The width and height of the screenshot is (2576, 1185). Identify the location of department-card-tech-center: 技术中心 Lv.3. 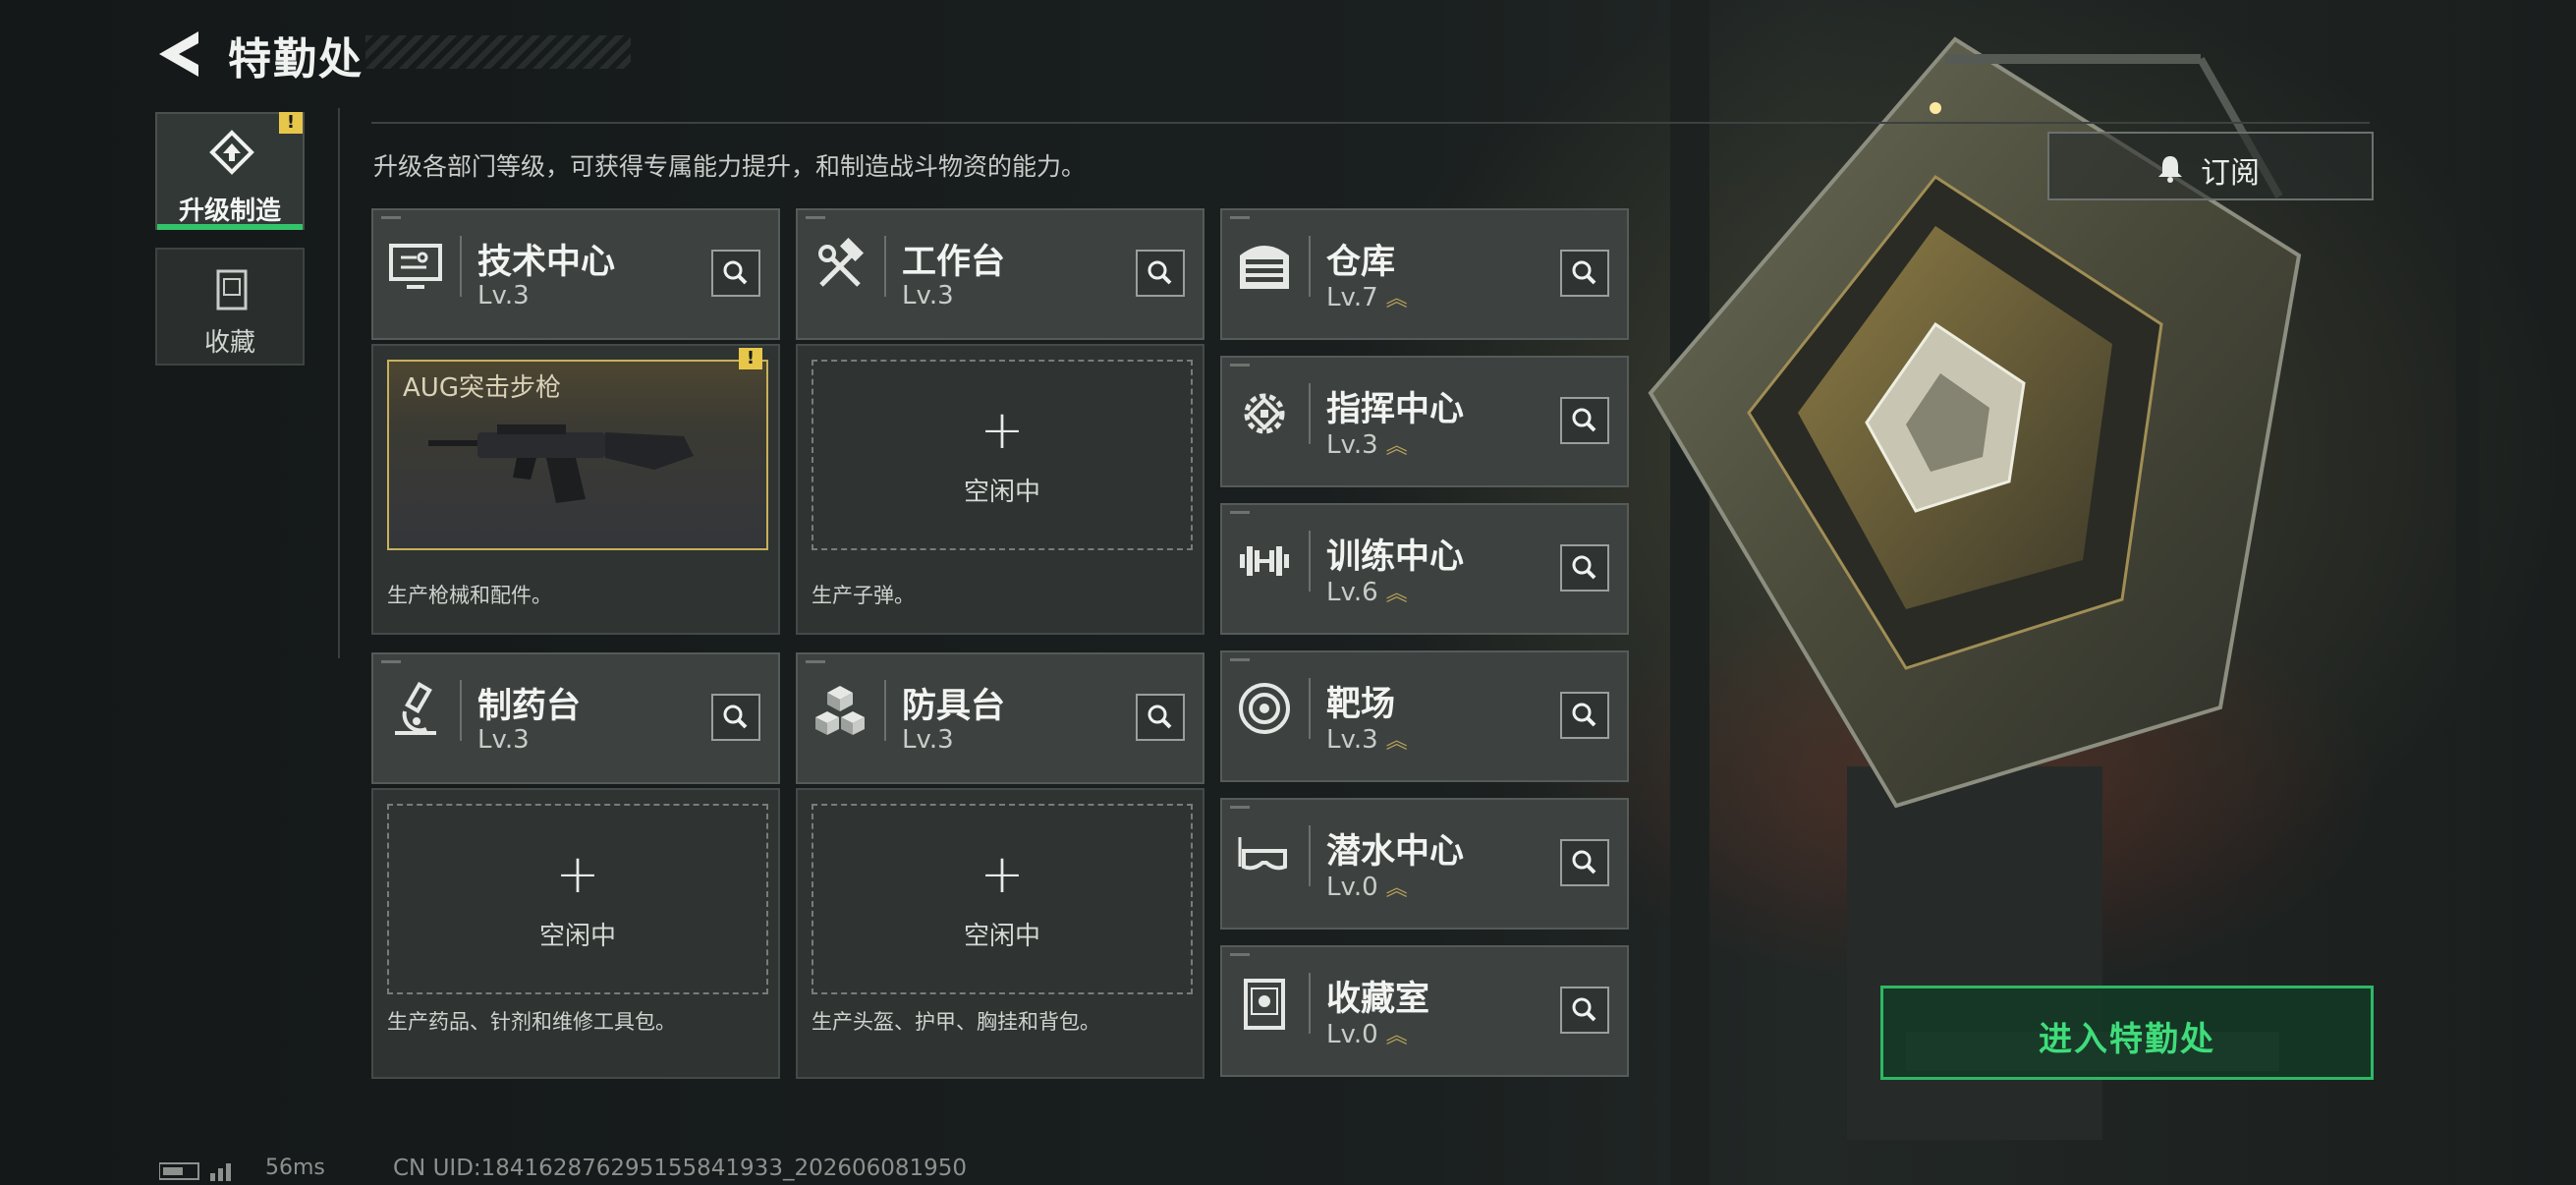
(575, 274).